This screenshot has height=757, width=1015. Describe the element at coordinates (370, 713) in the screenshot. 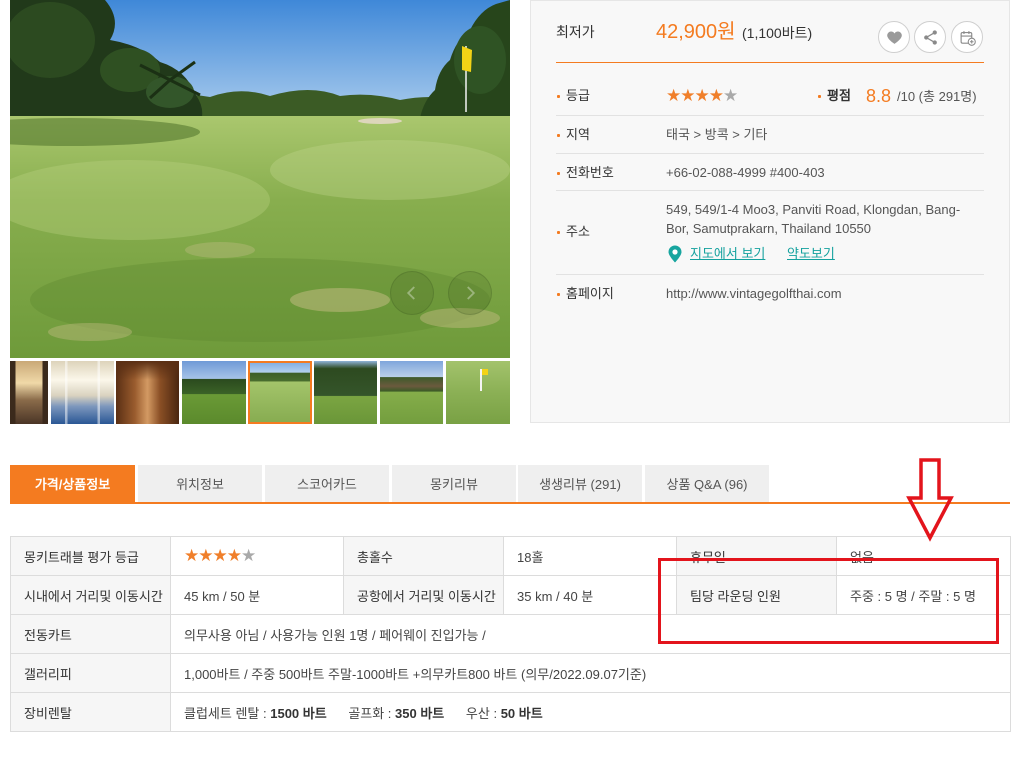

I see `rental-name: 골프화 :` at that location.